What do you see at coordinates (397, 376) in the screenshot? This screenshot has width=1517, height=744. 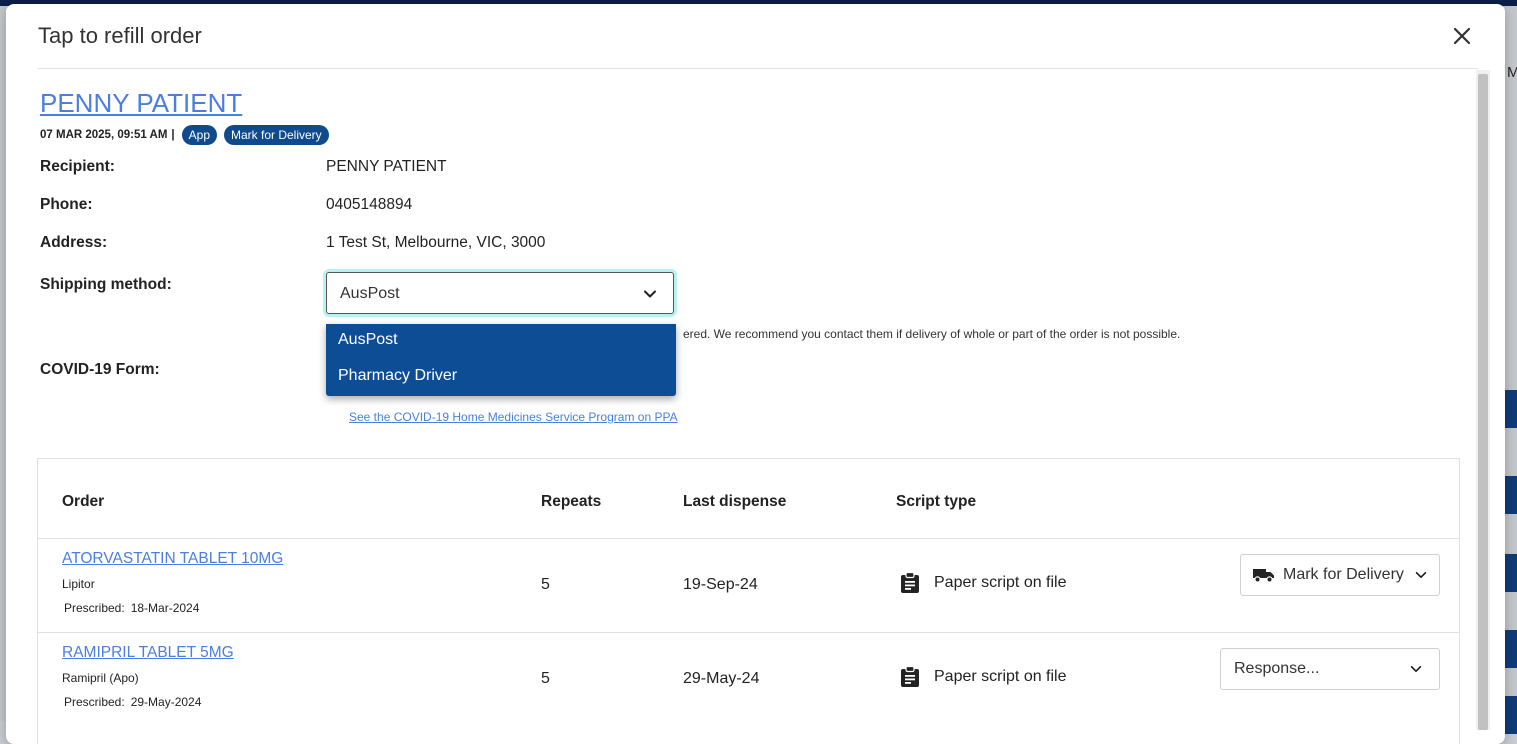 I see `dropdown-option-pharmacy-driver: Pharmacy Driver` at bounding box center [397, 376].